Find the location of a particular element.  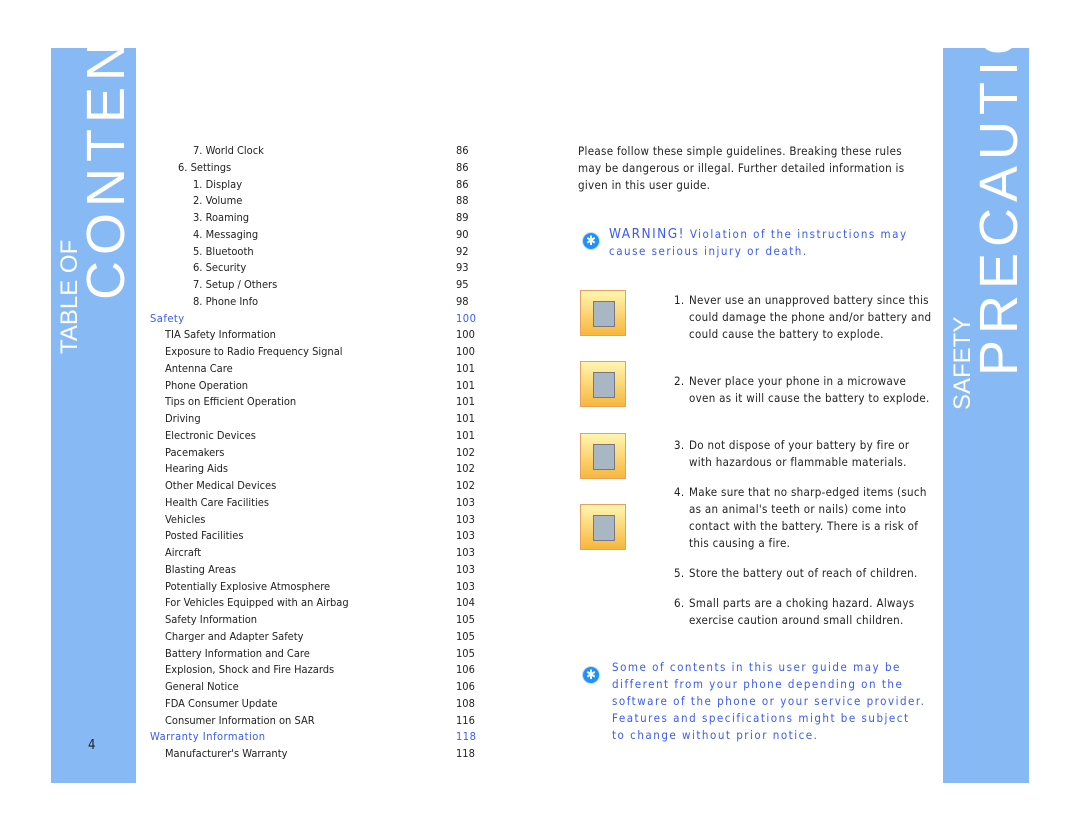

toc-title: Tips on Efficient Operation is located at coordinates (231, 402).